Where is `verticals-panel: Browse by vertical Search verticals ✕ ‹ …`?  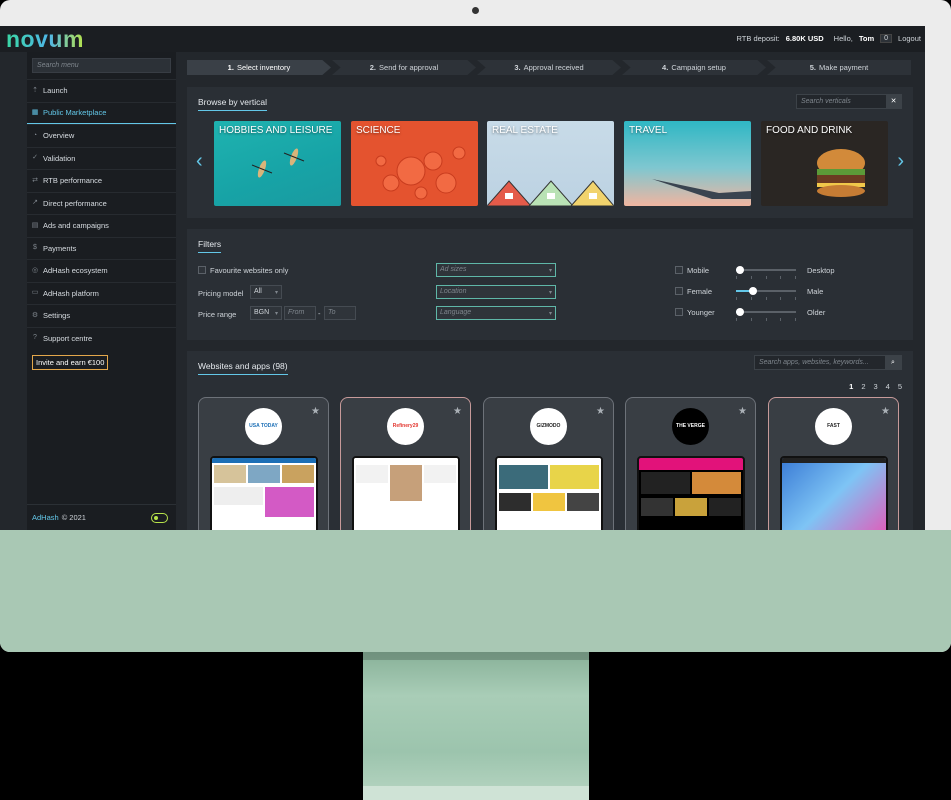
verticals-panel: Browse by vertical Search verticals ✕ ‹ … is located at coordinates (550, 152).